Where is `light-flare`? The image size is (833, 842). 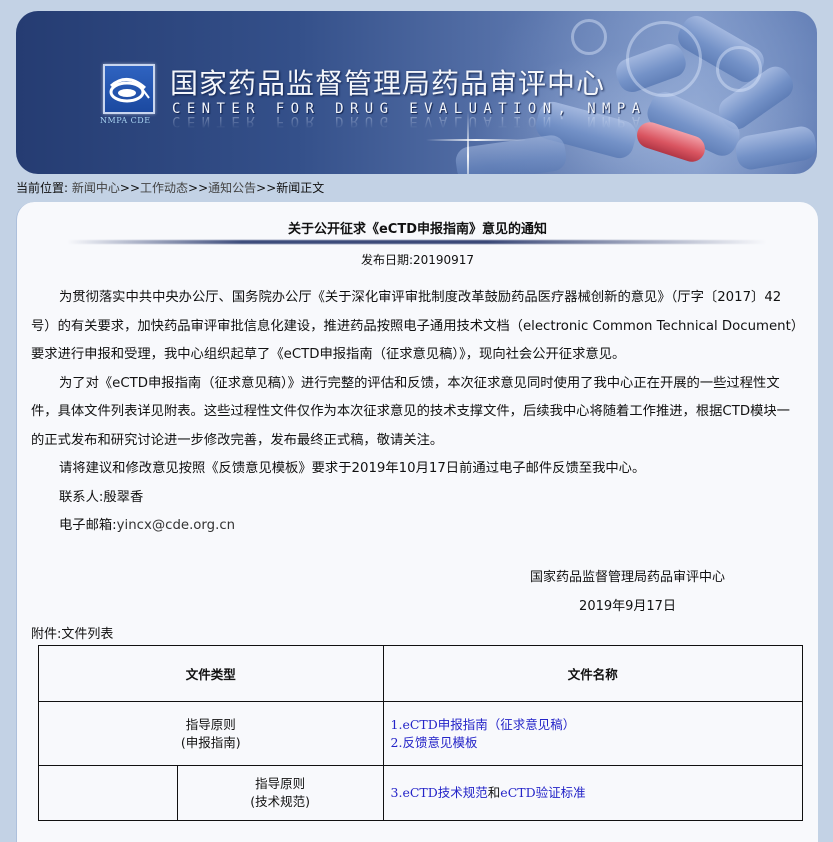 light-flare is located at coordinates (476, 140).